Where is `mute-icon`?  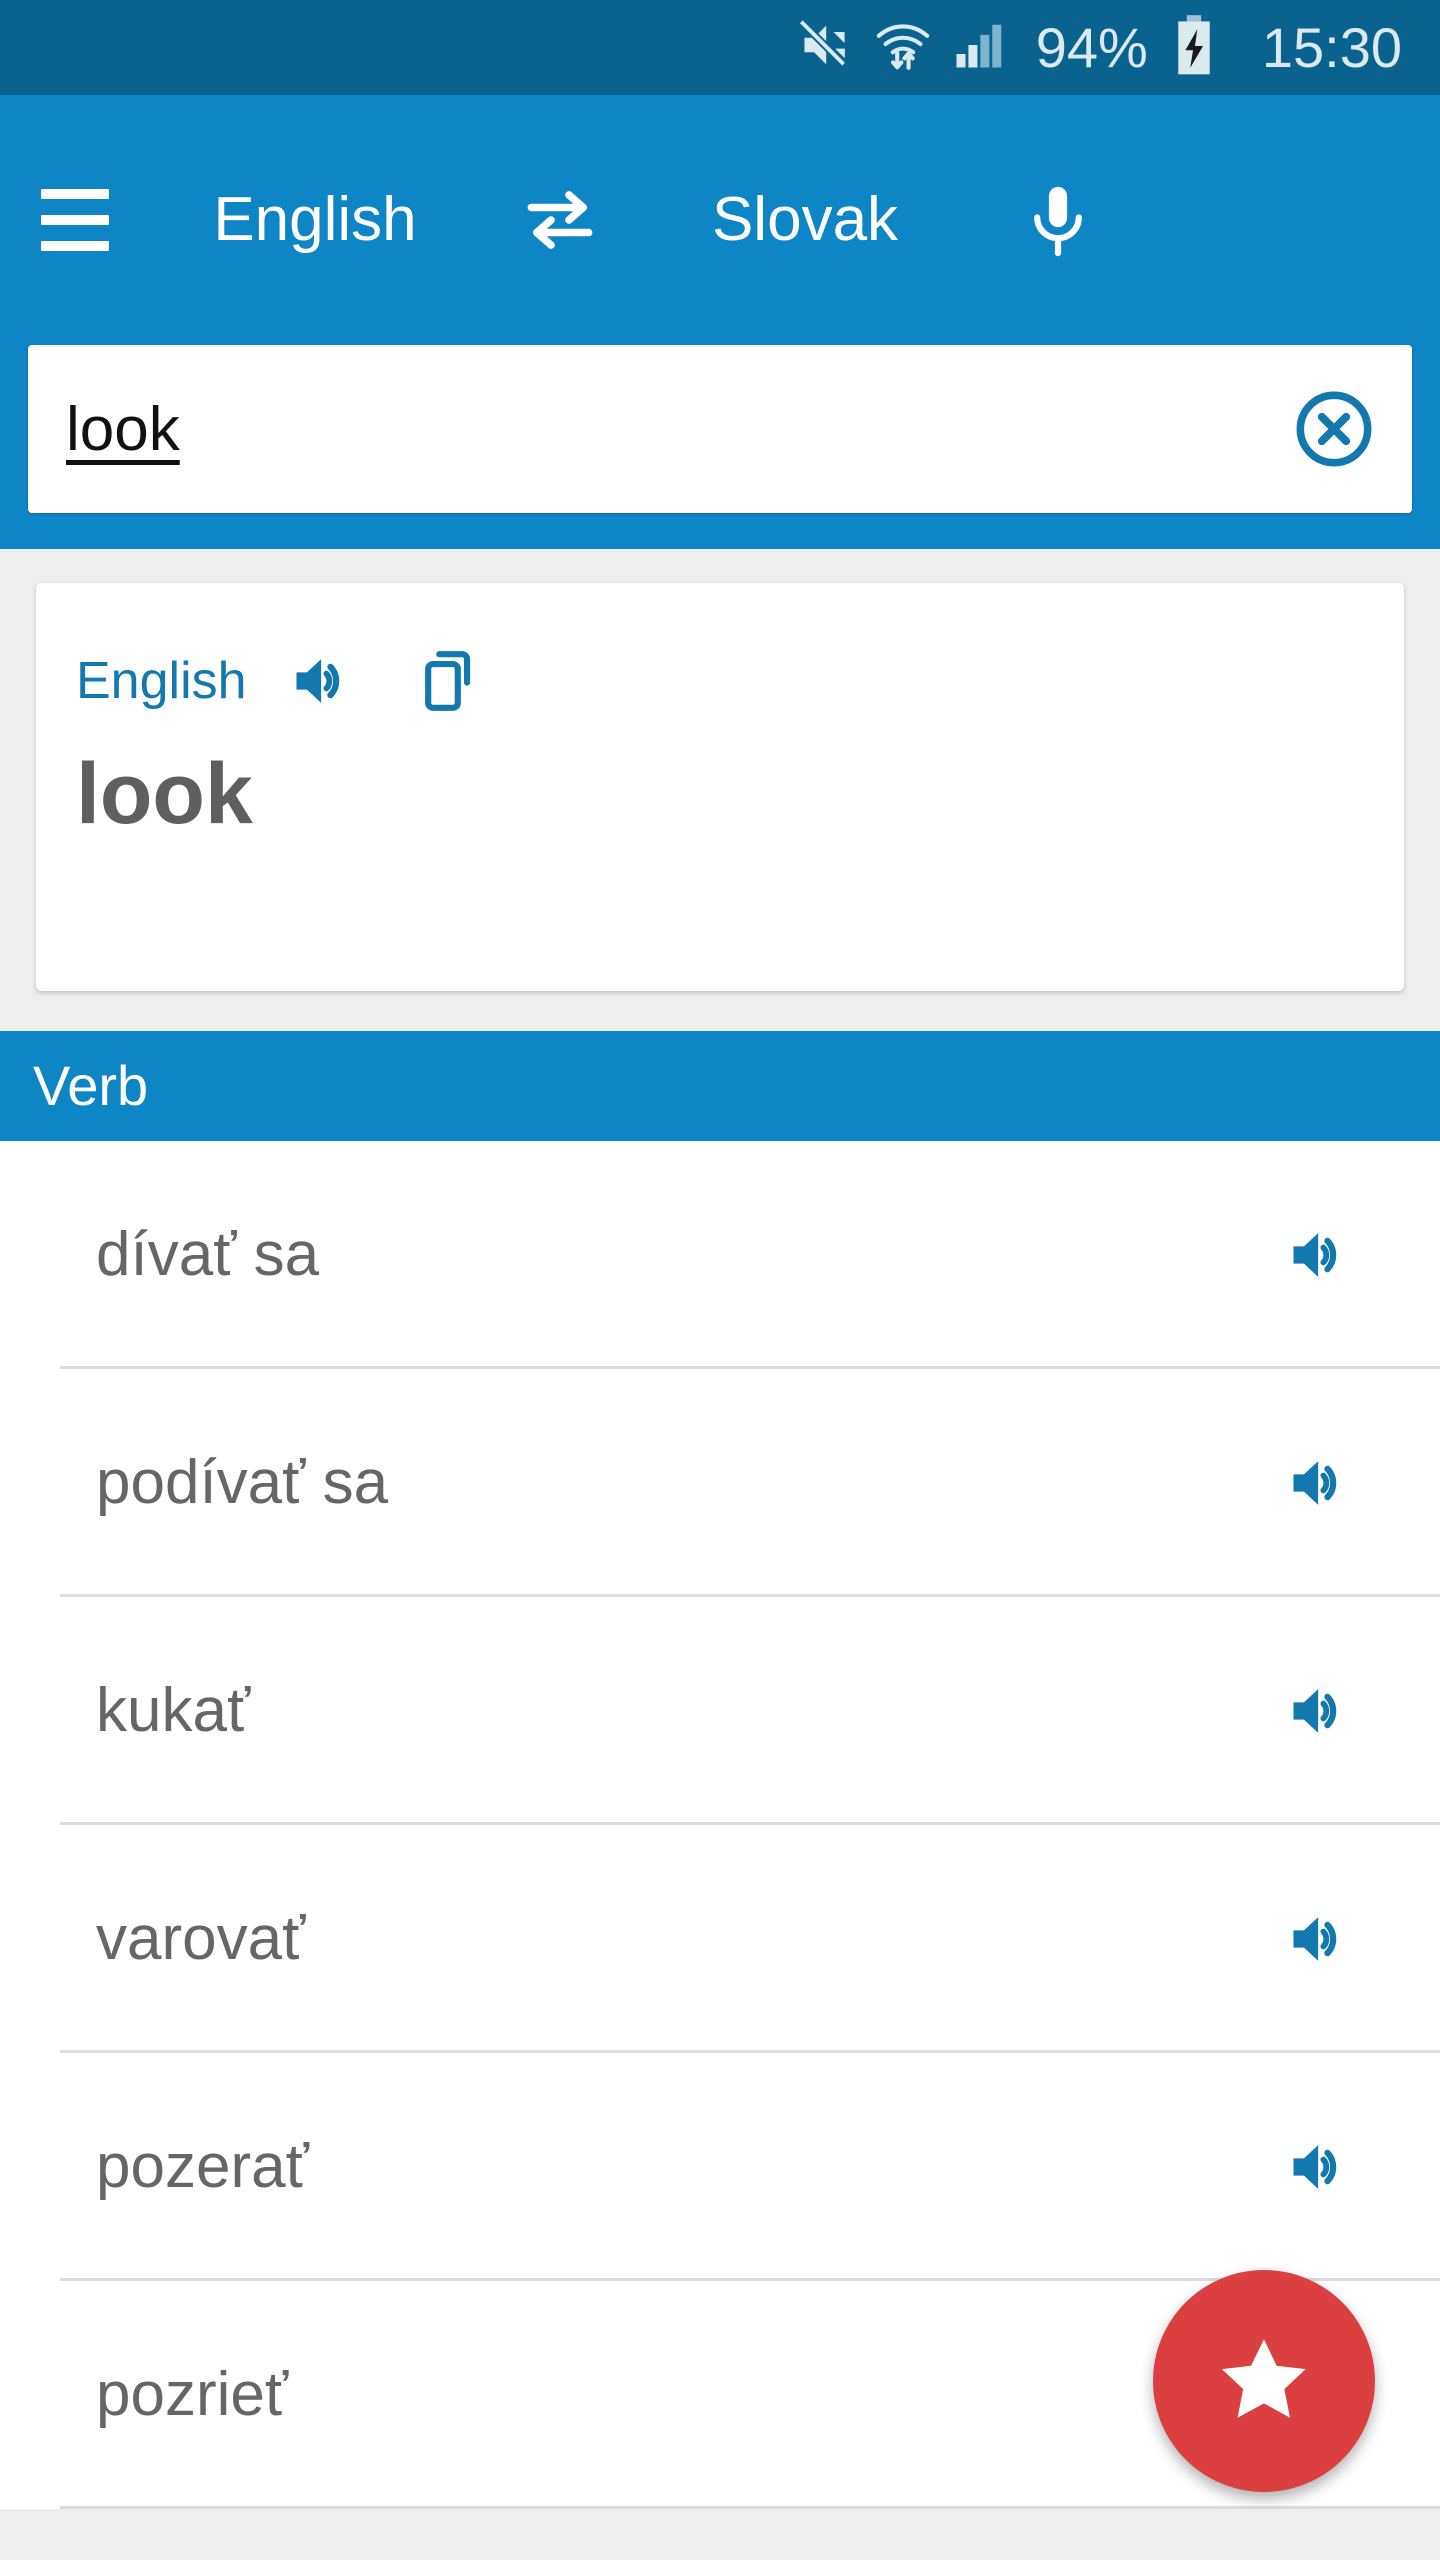
mute-icon is located at coordinates (825, 47).